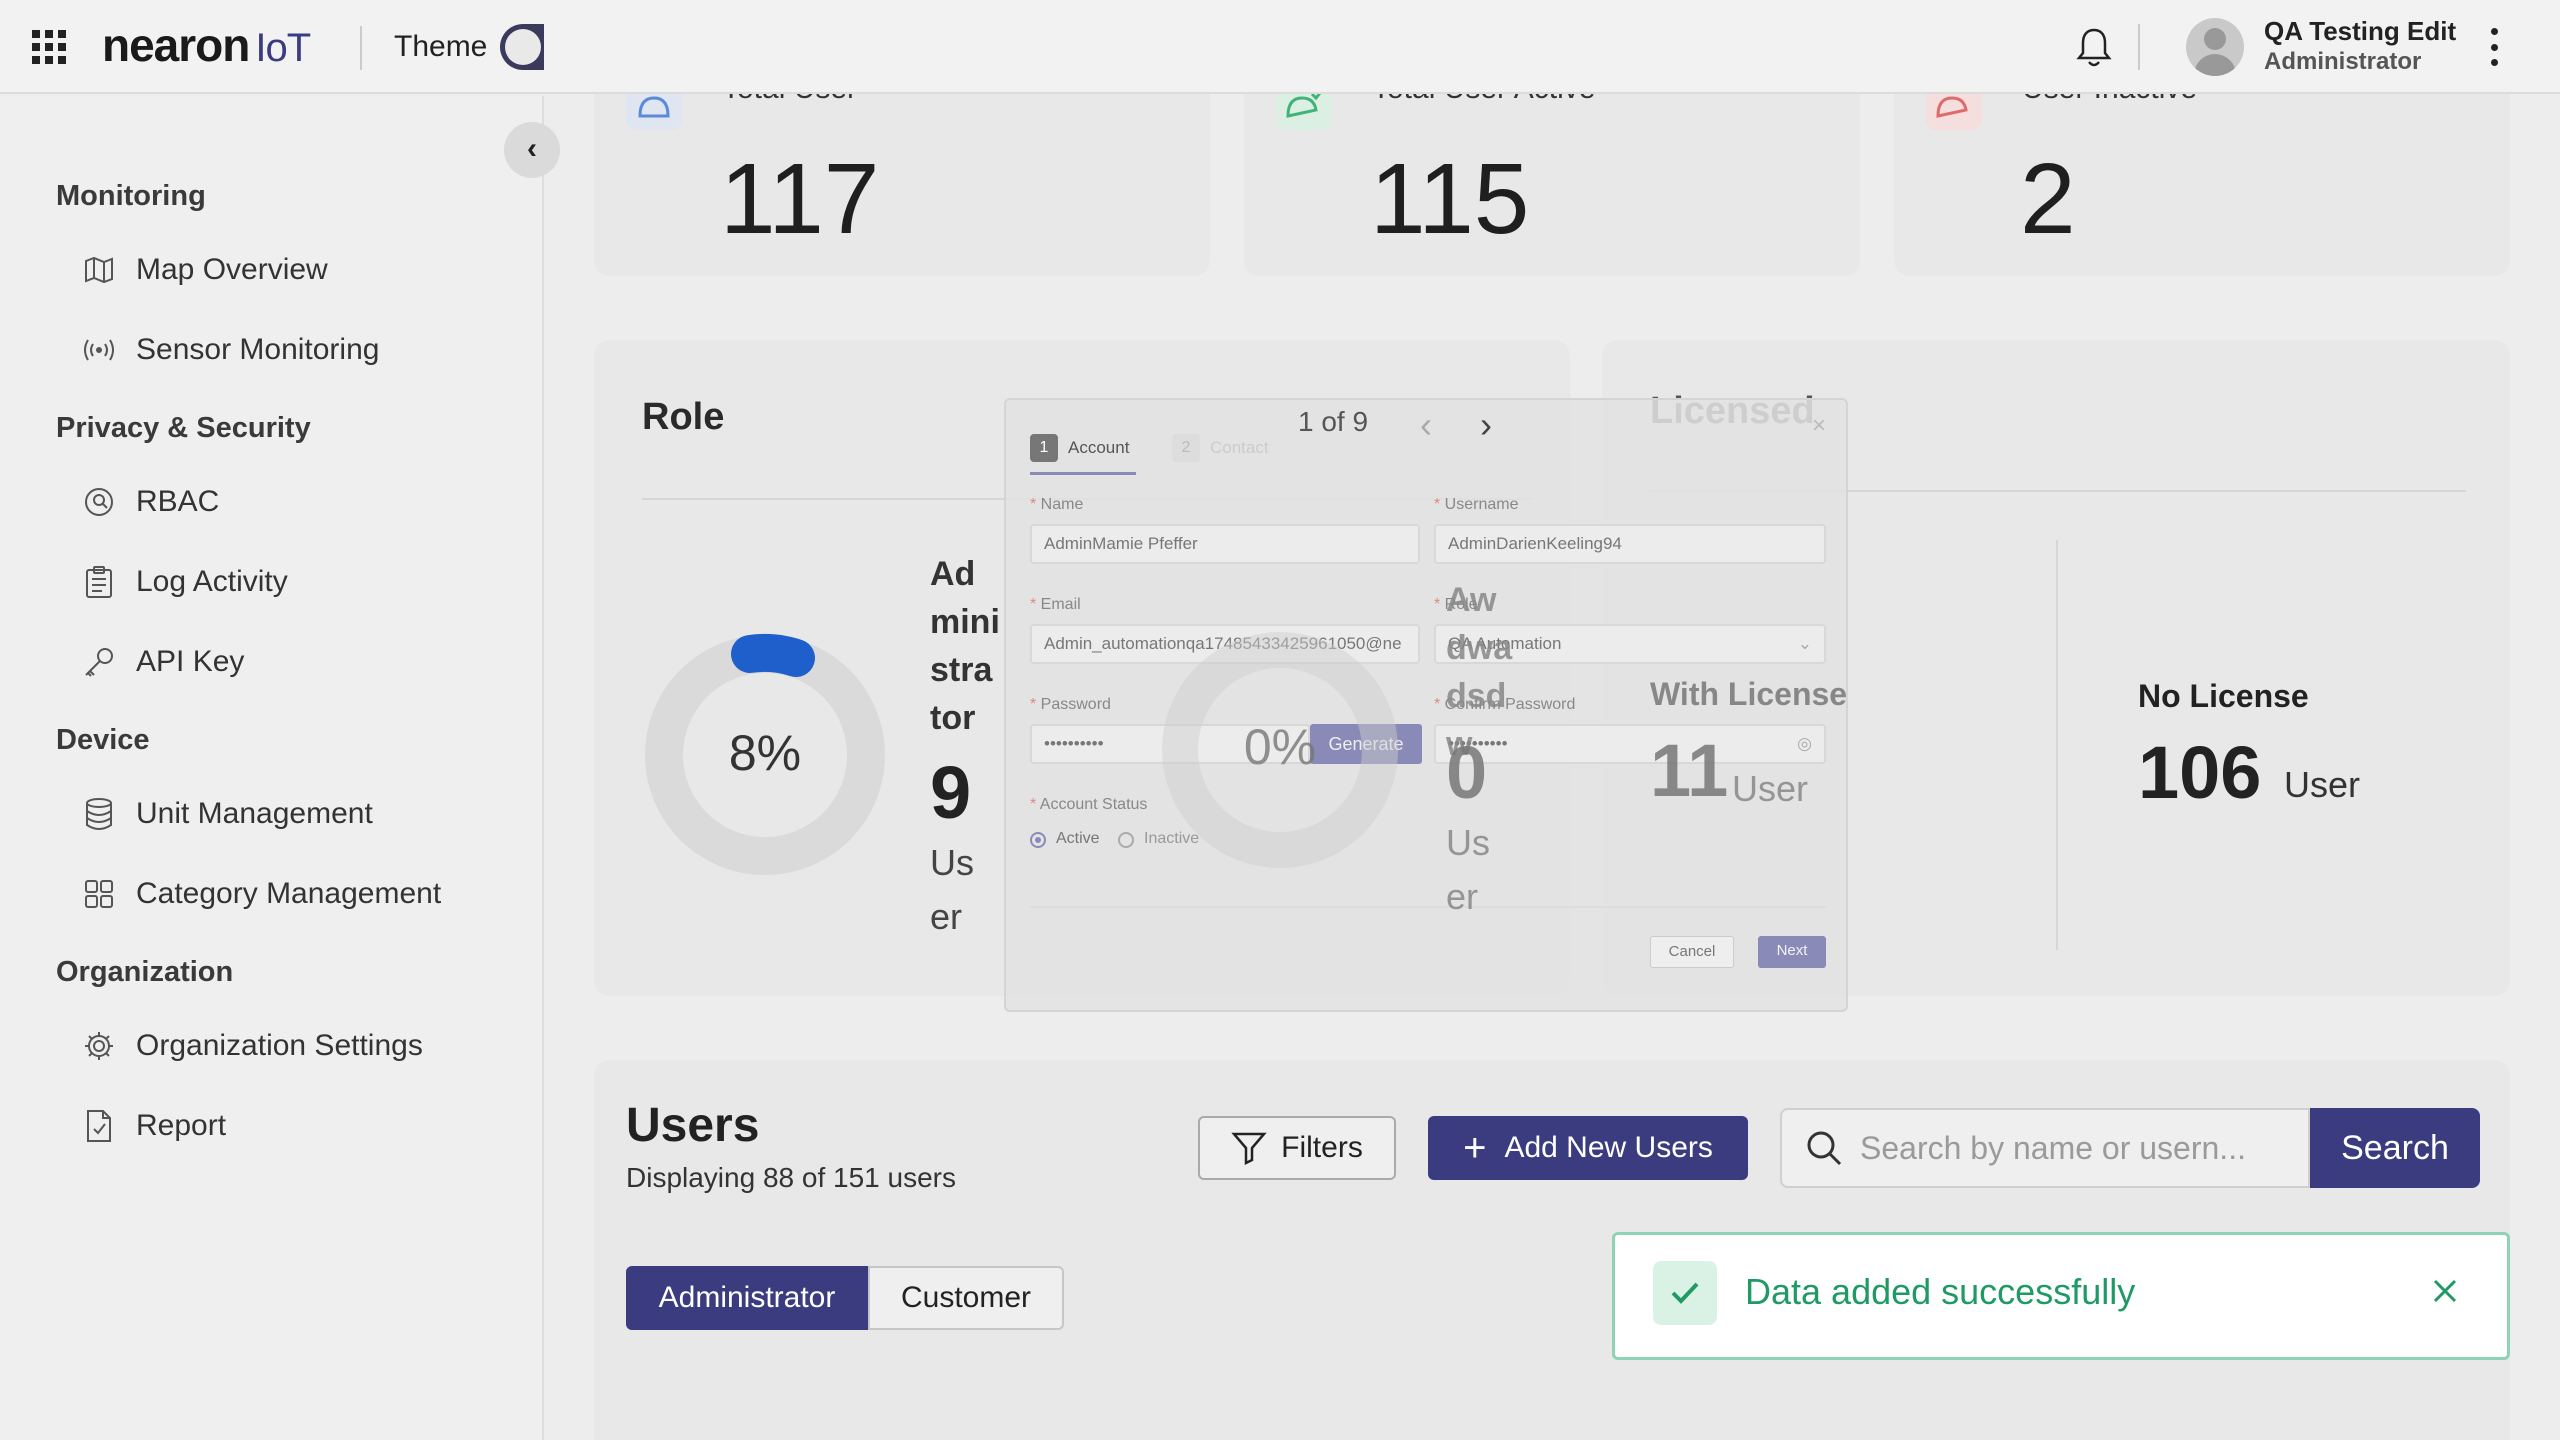  I want to click on sidebar-item-report: Report, so click(154, 1126).